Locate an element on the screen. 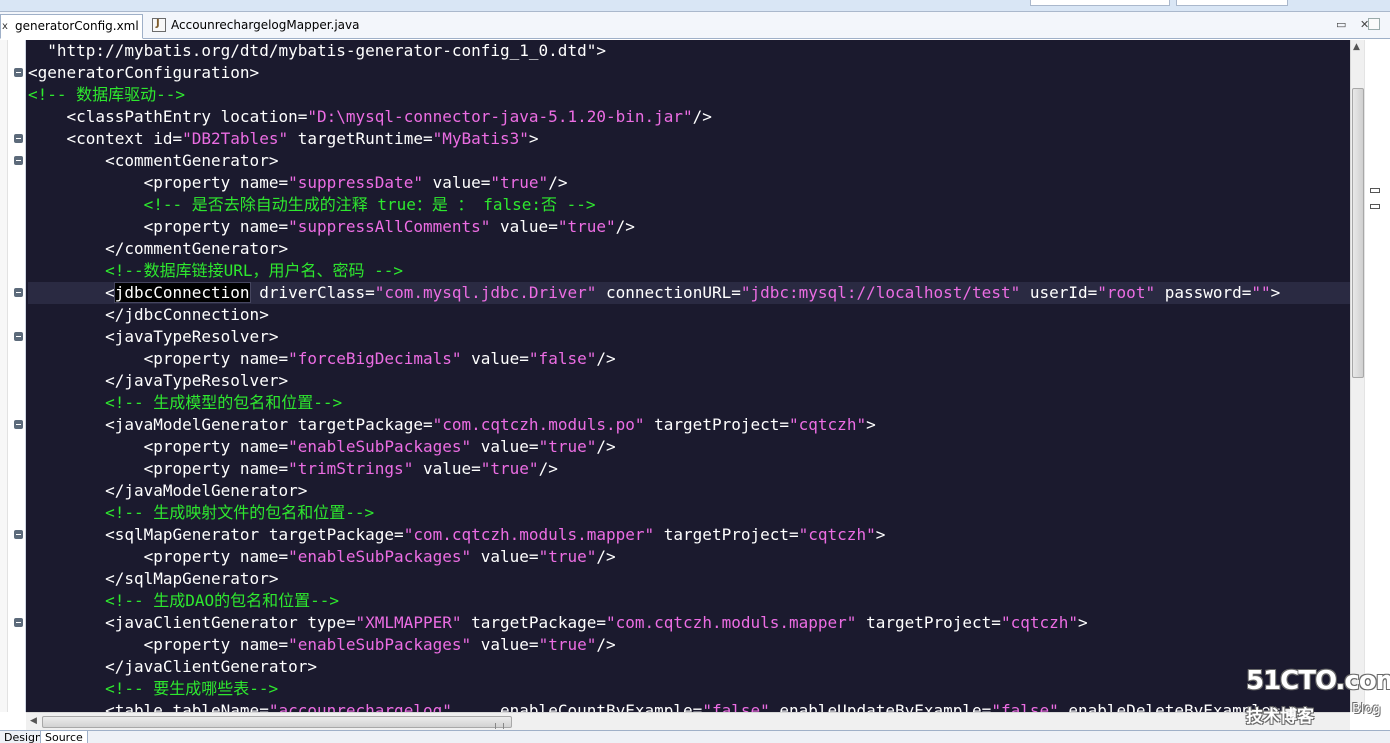 This screenshot has height=743, width=1390. code-token: "com.cqtczh.moduls.mapper" is located at coordinates (529, 534).